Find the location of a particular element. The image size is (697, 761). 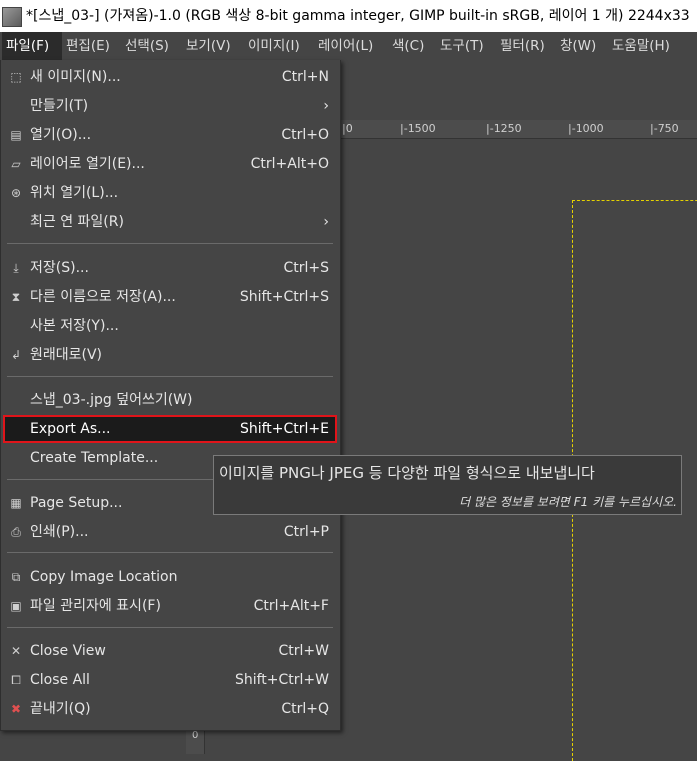

menu-item-new-image: ⬚ 새 이미지(N)... Ctrl+N is located at coordinates (170, 77).